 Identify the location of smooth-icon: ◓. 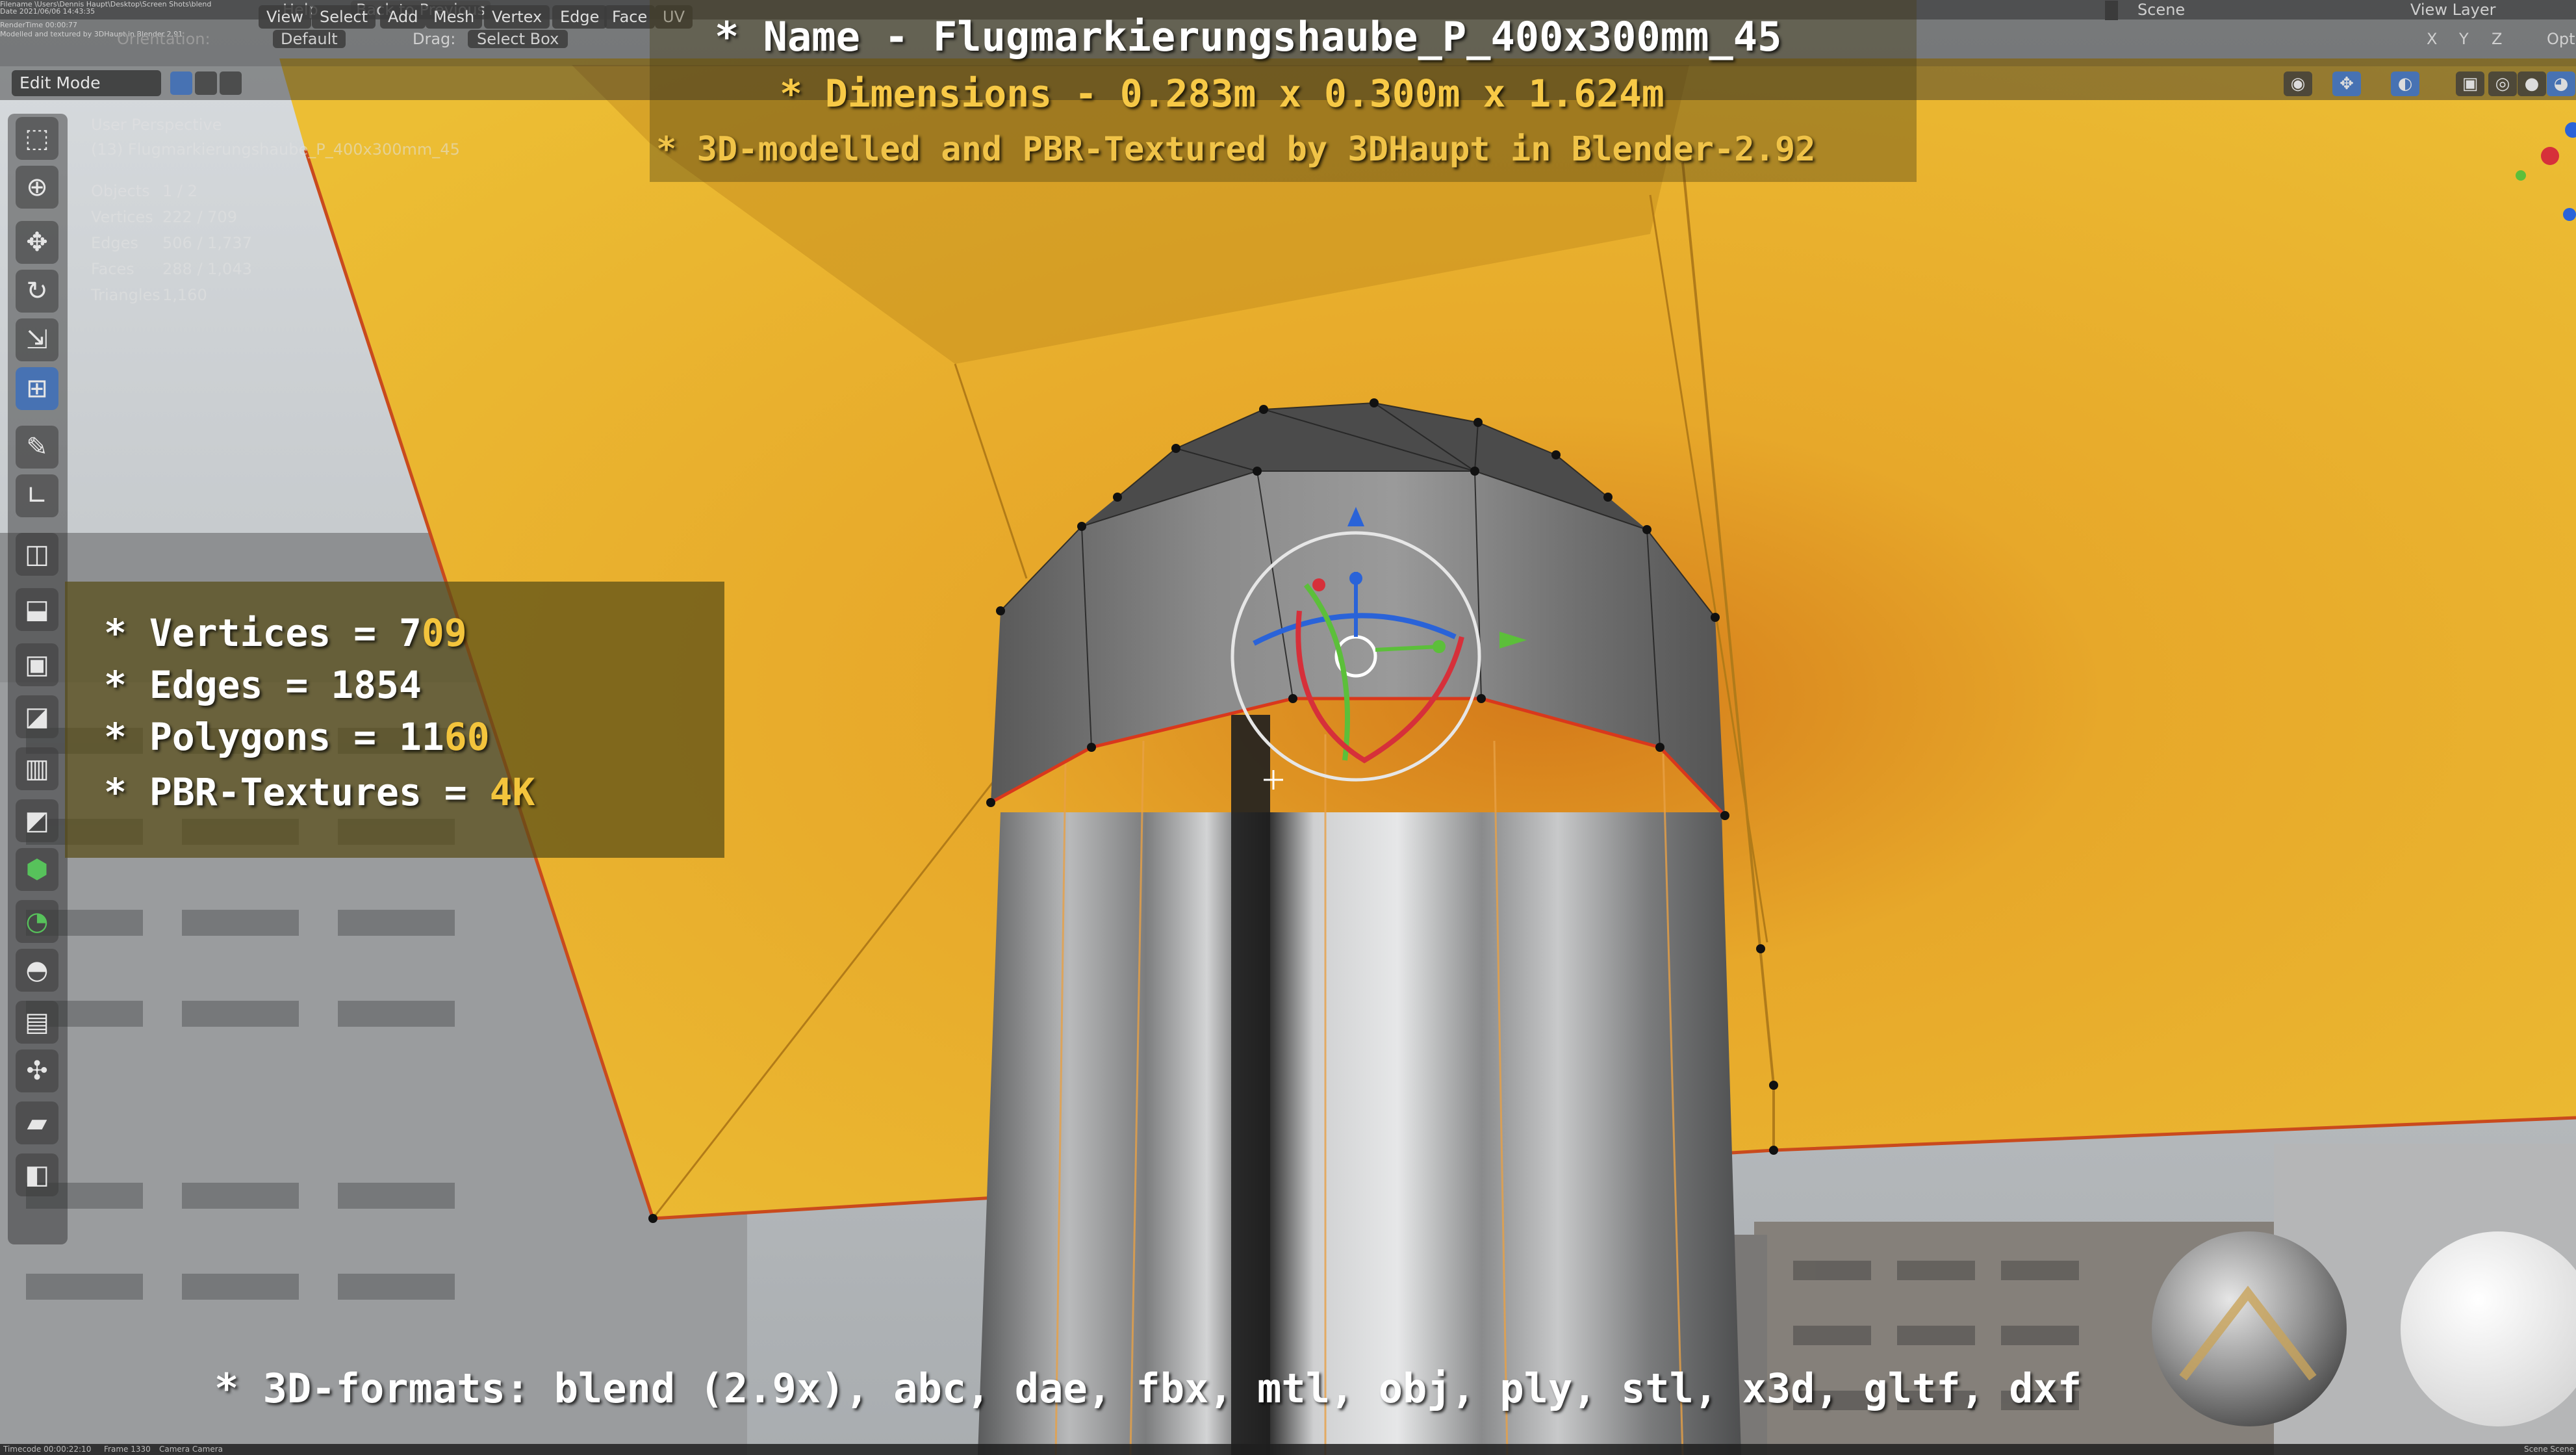
(37, 970).